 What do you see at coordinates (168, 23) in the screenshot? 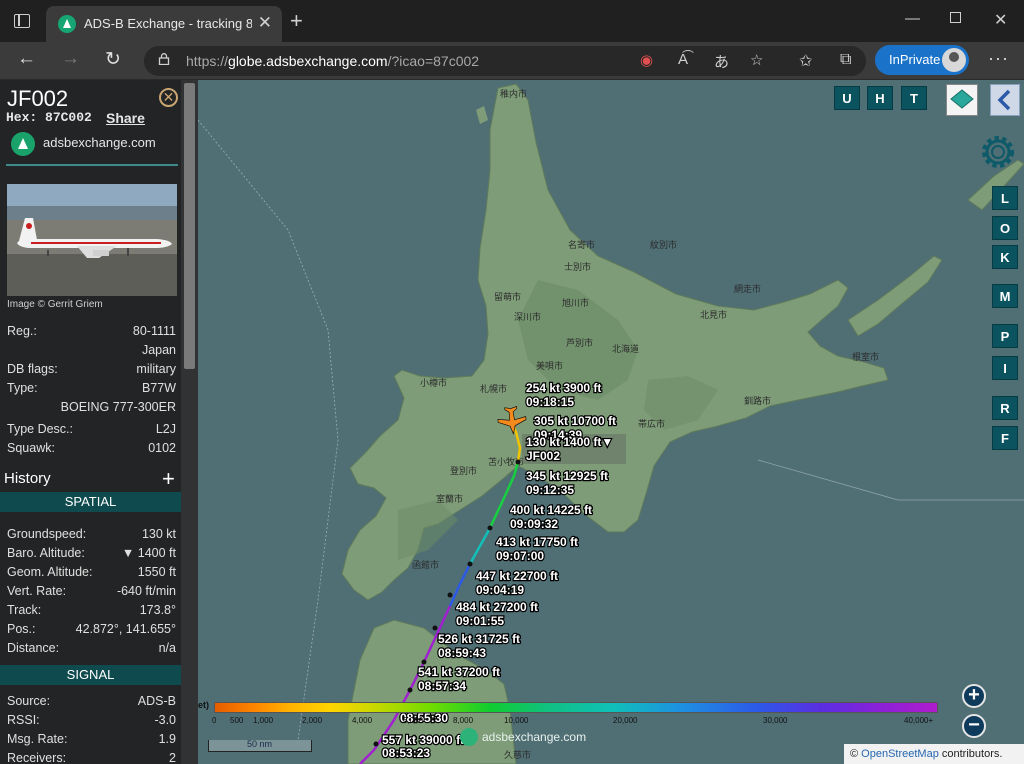
I see `tab-title: ADS-B Exchange - tracking 8686` at bounding box center [168, 23].